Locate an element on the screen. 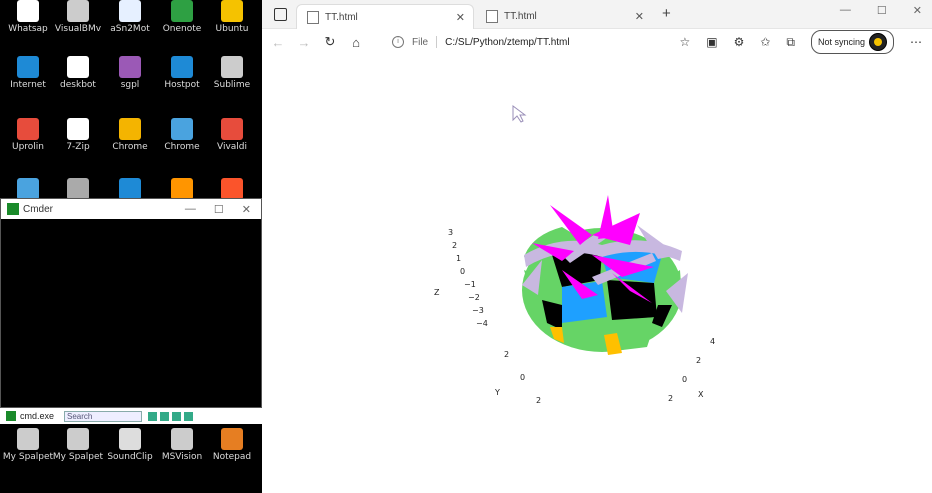  tab-actions-icon is located at coordinates (280, 14).